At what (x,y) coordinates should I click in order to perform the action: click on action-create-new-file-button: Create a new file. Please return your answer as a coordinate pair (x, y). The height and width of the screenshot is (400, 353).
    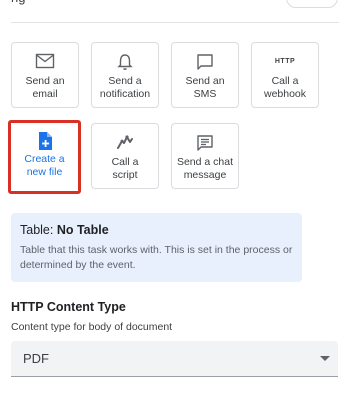
    Looking at the image, I should click on (44, 157).